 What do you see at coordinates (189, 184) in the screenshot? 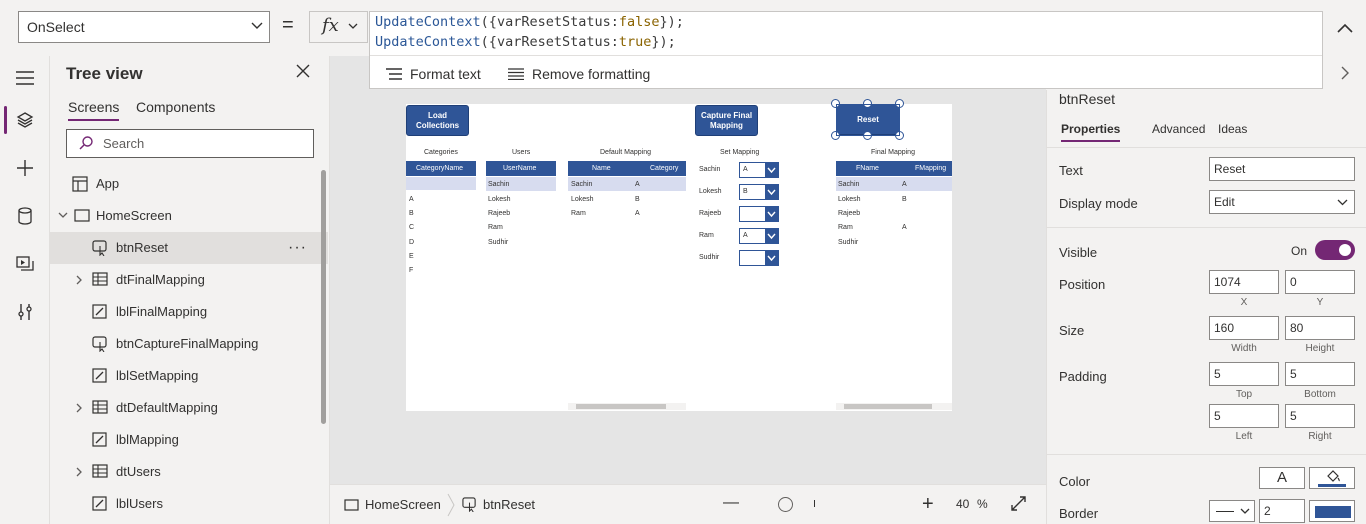
I see `tree-item-app: App` at bounding box center [189, 184].